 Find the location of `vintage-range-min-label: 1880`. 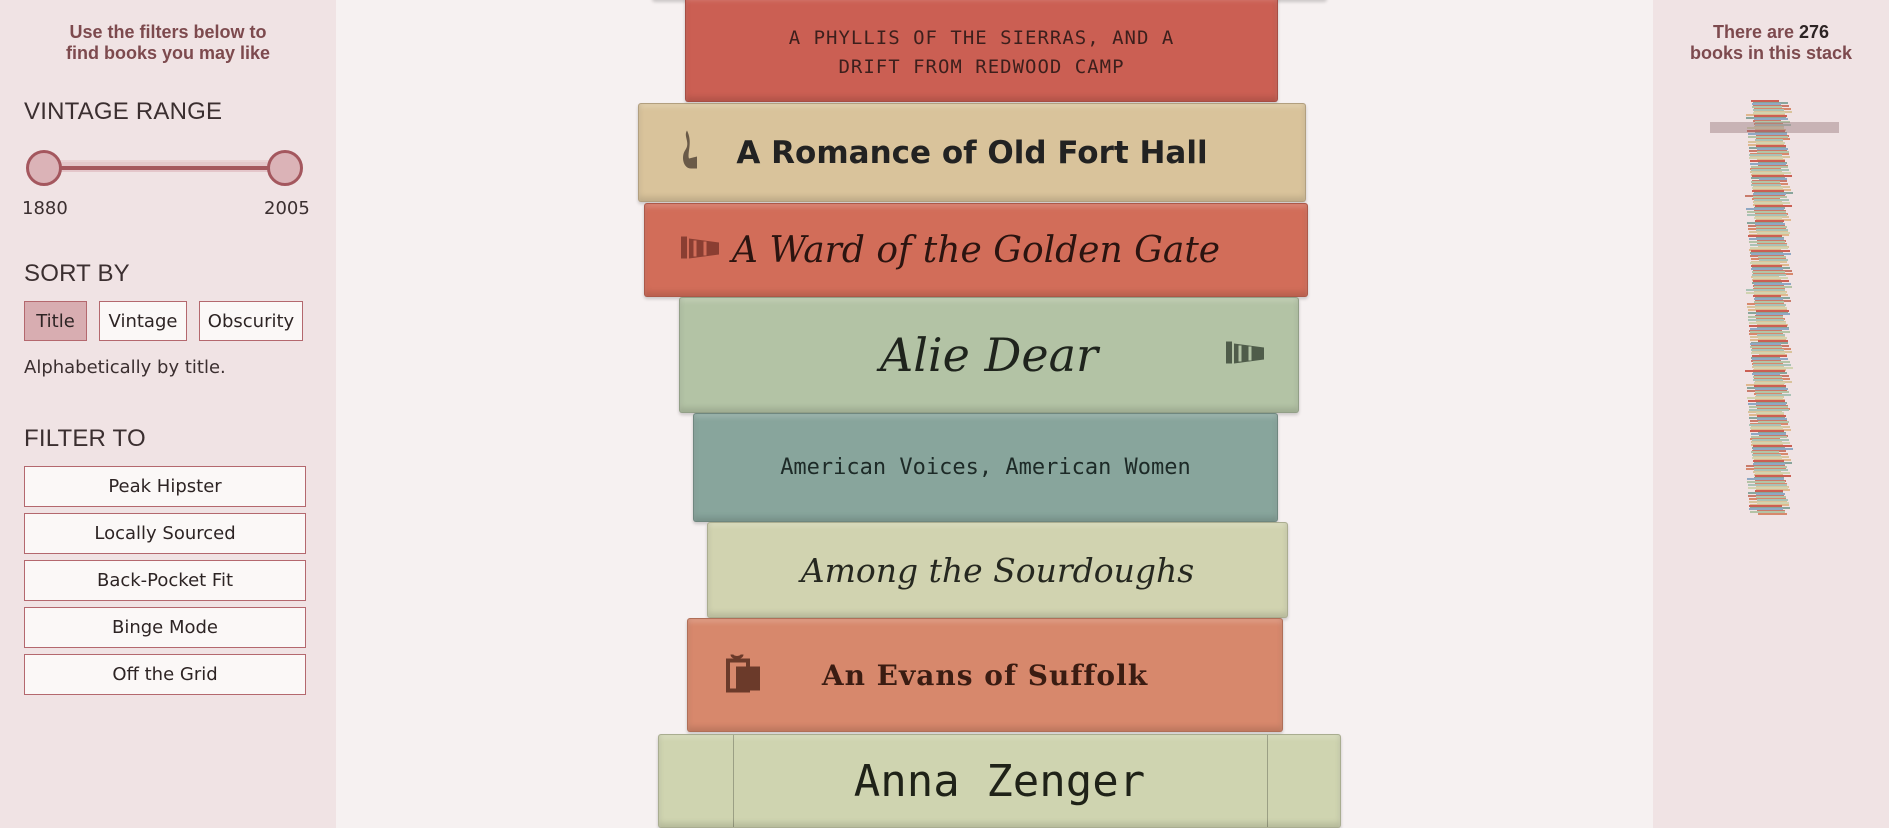

vintage-range-min-label: 1880 is located at coordinates (45, 208).